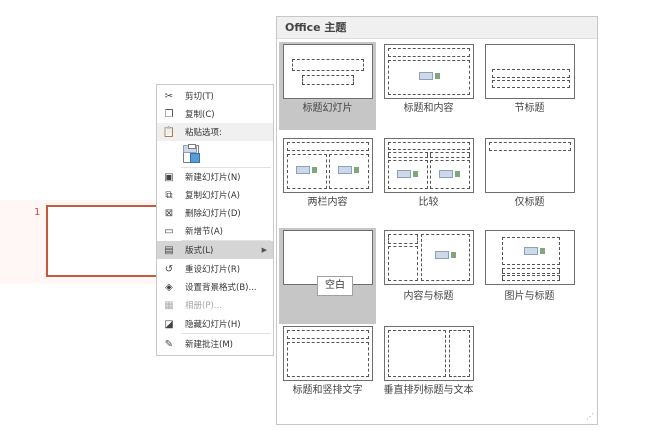 This screenshot has width=660, height=444. I want to click on layout-comparison: 比较, so click(428, 180).